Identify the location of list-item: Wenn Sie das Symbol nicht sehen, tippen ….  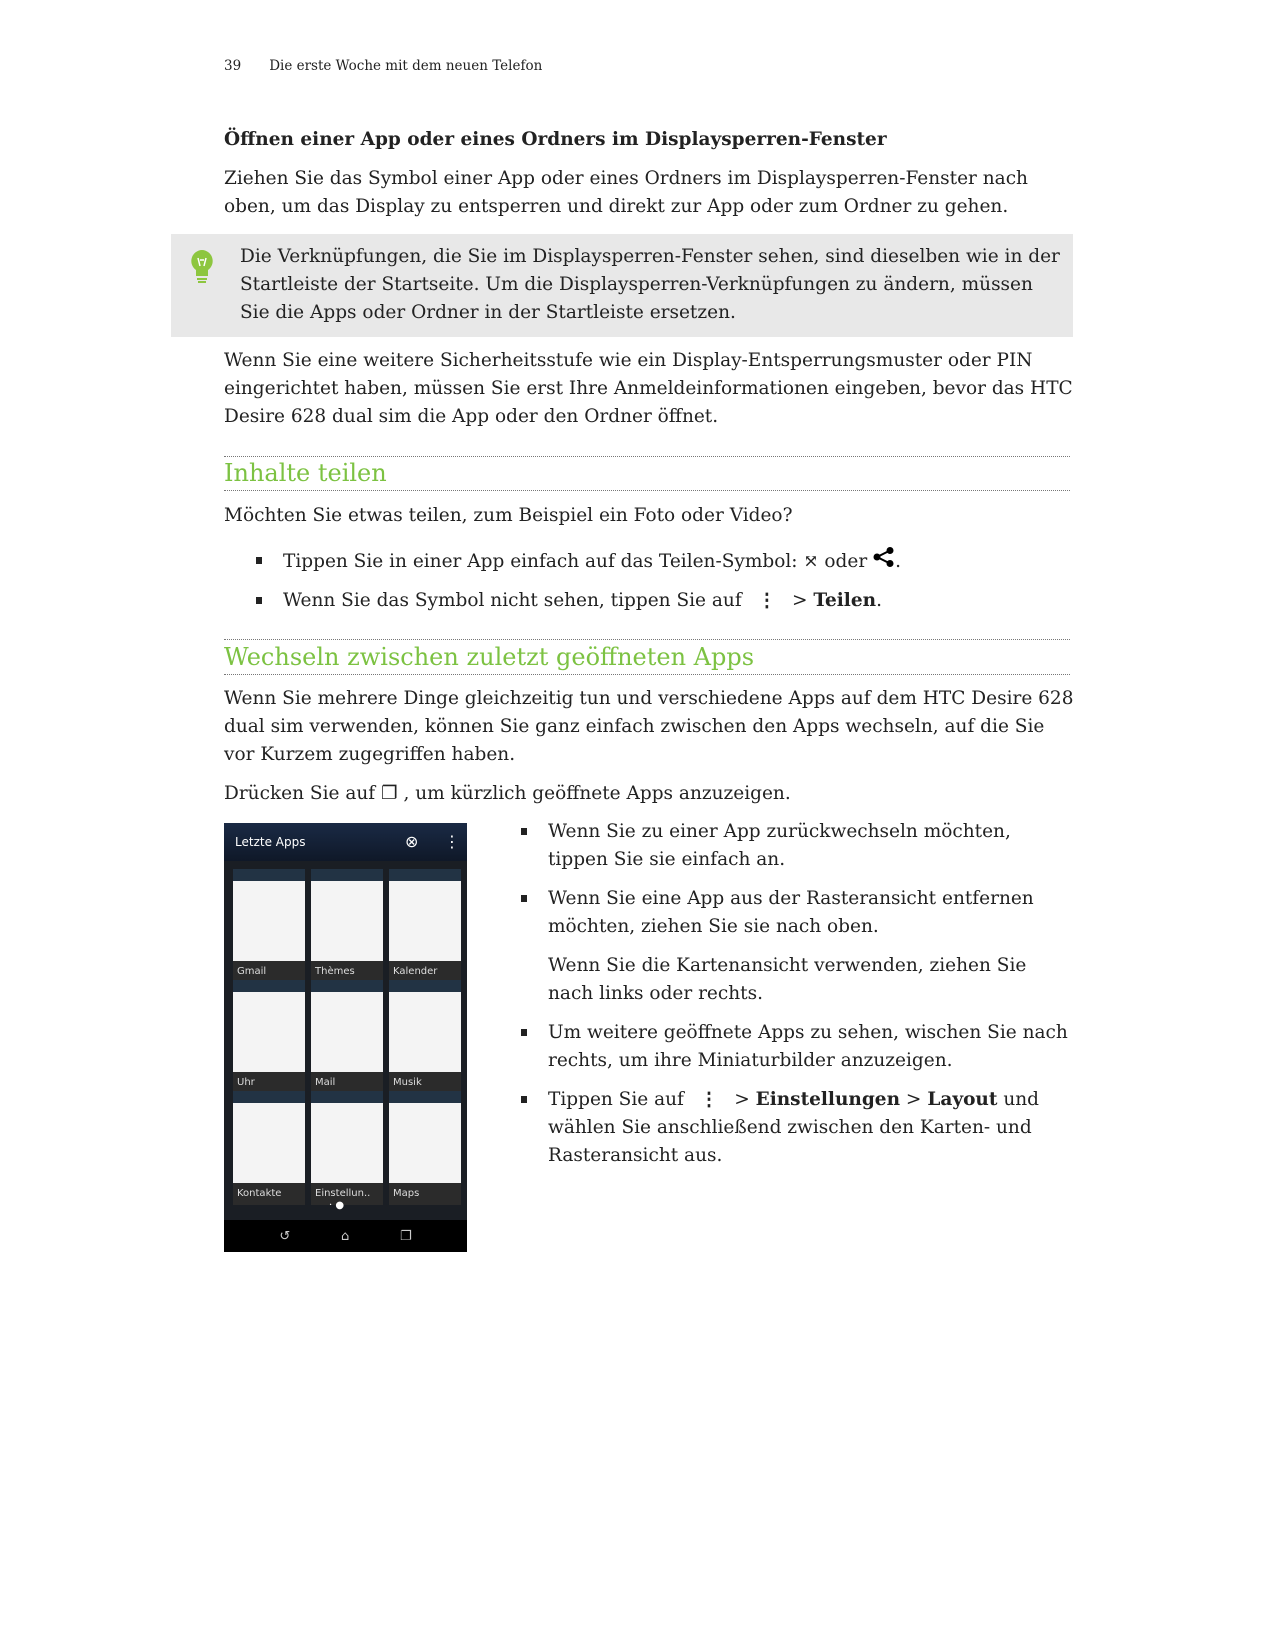
(578, 601).